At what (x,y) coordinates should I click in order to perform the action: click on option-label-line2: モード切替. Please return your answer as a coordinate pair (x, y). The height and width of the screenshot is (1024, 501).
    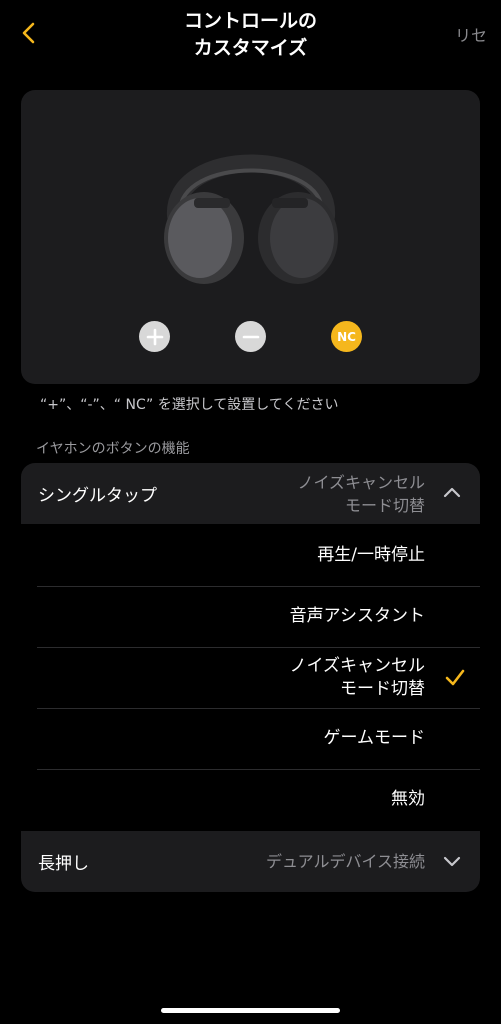
    Looking at the image, I should click on (382, 688).